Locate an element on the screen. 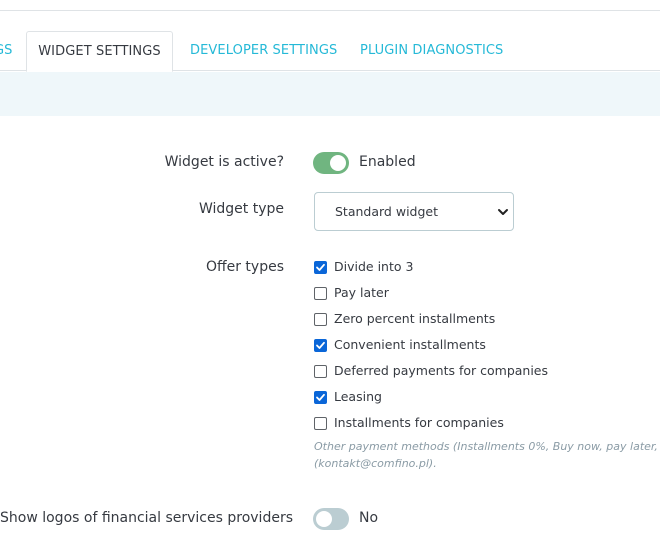 The image size is (660, 540). widget-type-label: Widget type is located at coordinates (241, 209).